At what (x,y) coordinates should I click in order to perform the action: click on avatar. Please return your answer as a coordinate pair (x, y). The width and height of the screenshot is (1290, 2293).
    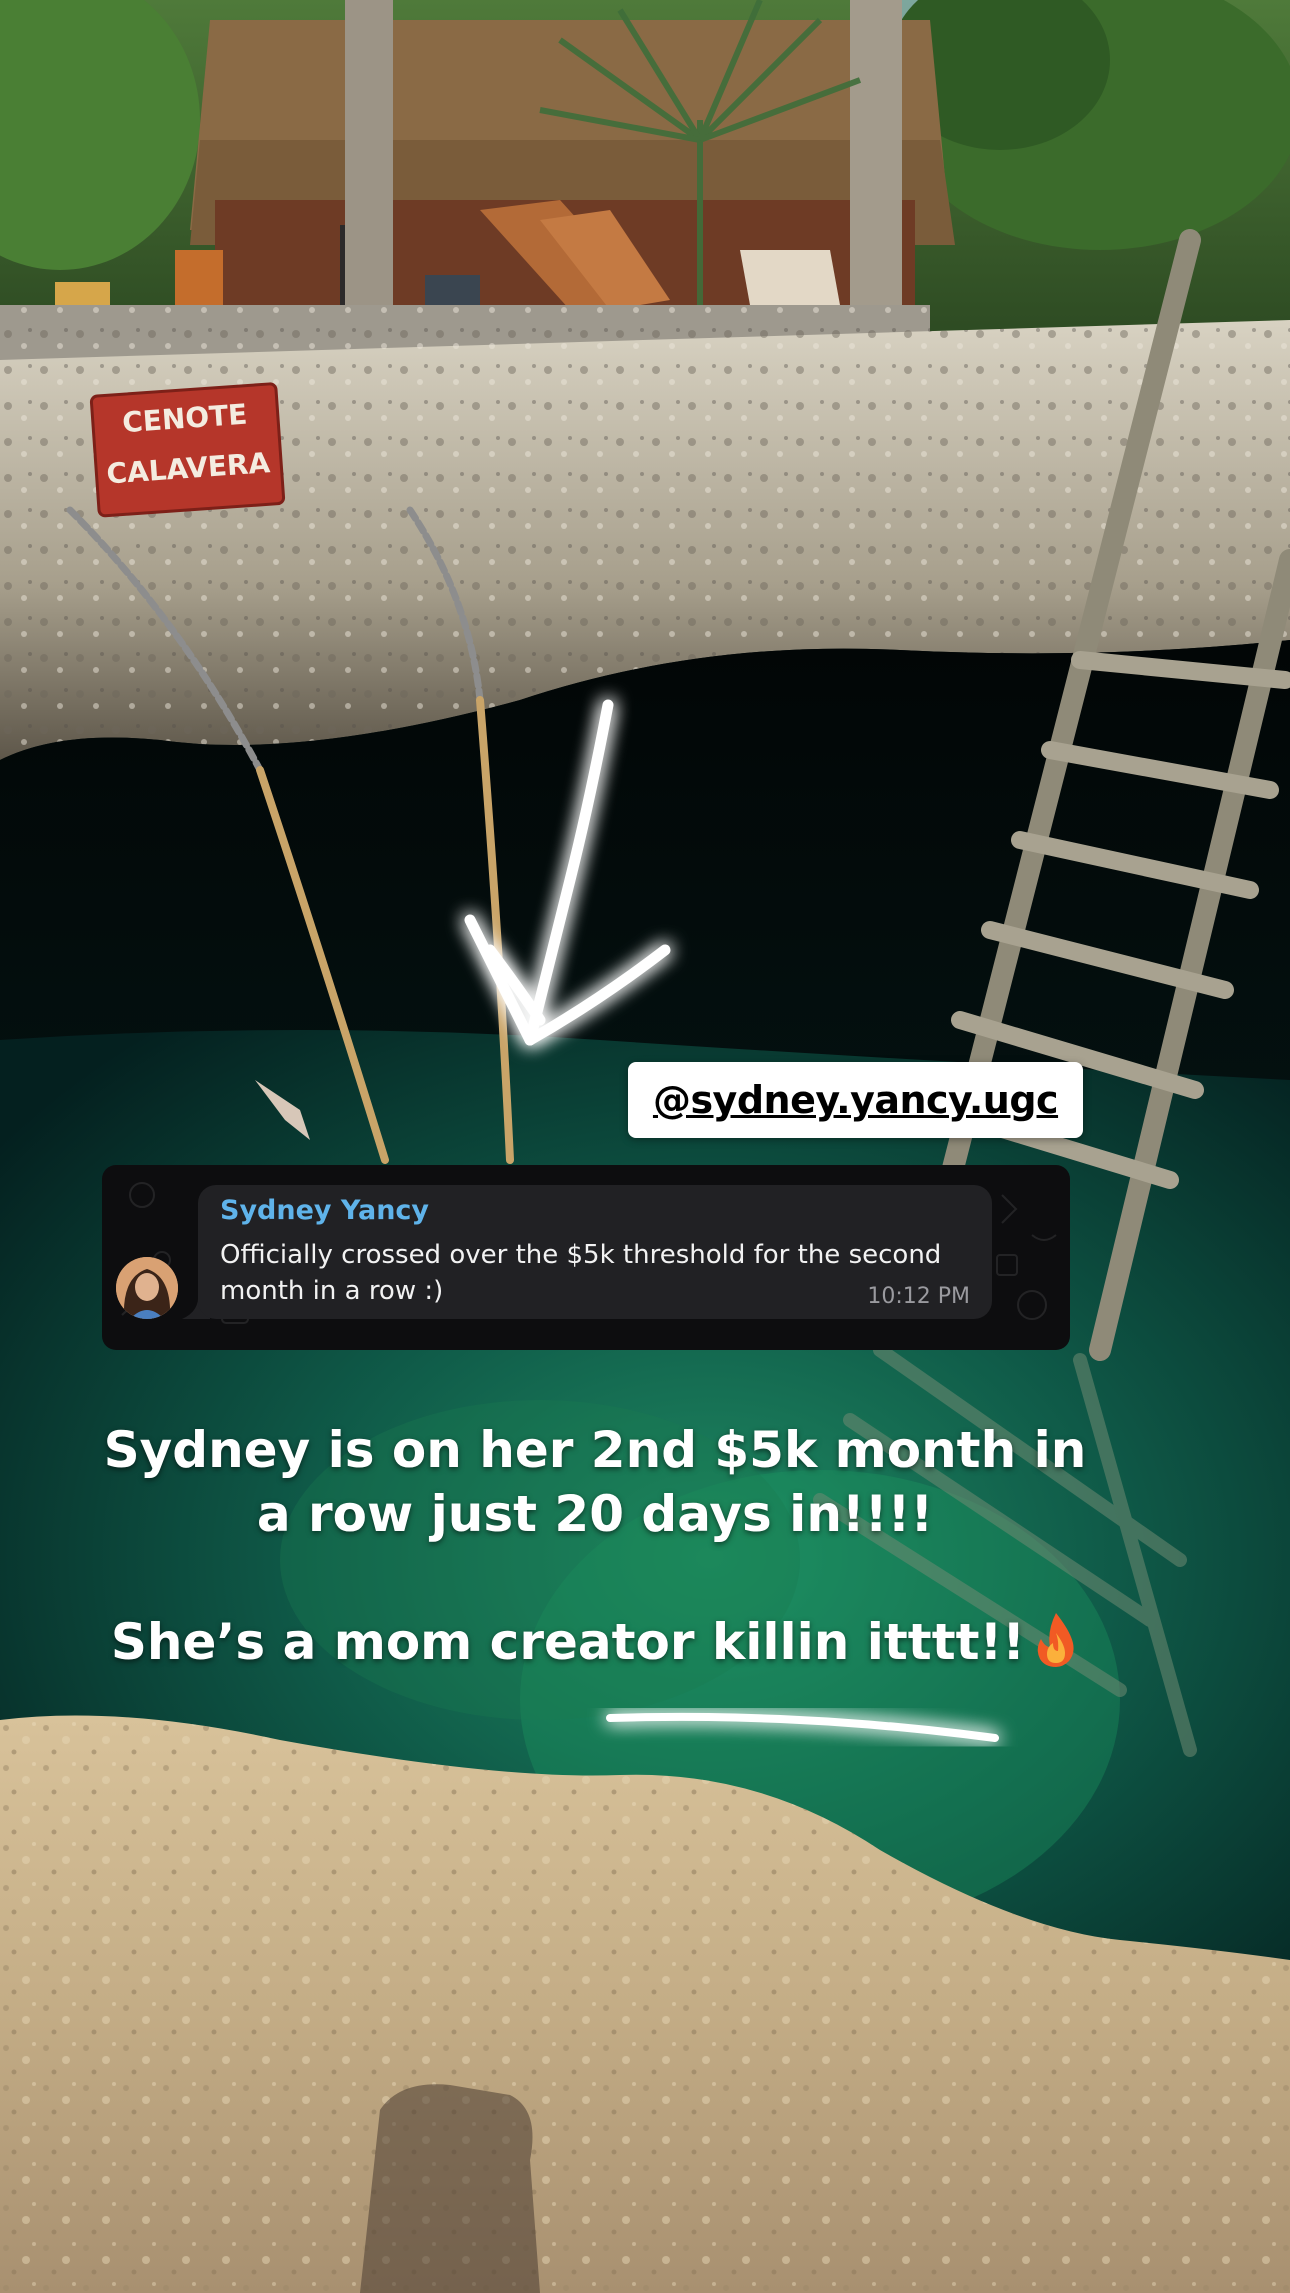
    Looking at the image, I should click on (147, 1288).